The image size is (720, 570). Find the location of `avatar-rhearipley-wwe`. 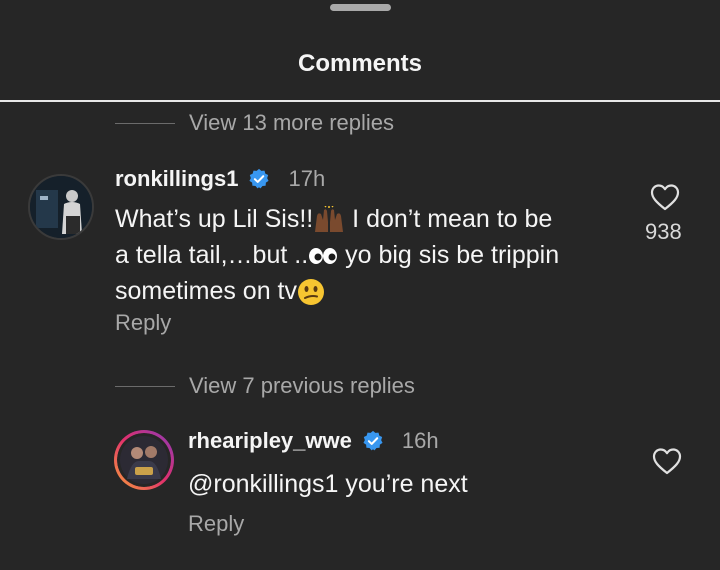

avatar-rhearipley-wwe is located at coordinates (144, 460).